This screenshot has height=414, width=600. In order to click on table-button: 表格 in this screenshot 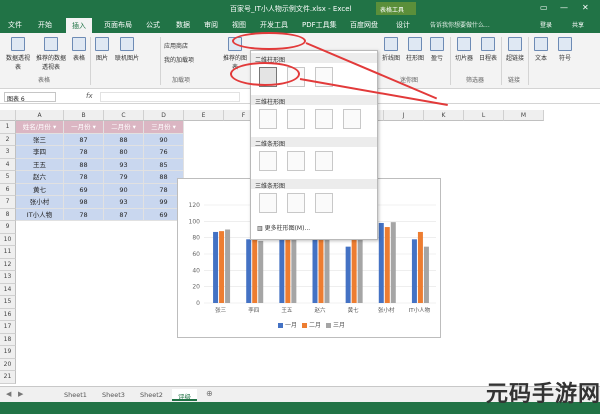, I will do `click(79, 49)`.